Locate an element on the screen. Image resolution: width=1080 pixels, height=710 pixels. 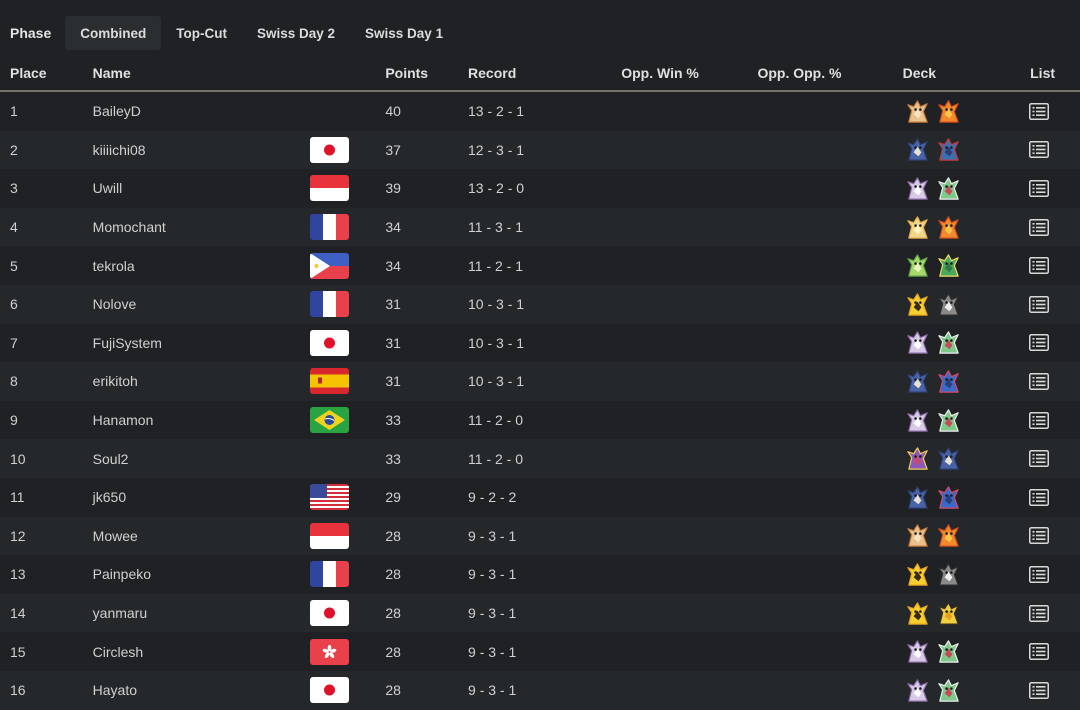
player-name-link: erikitoh is located at coordinates (201, 381).